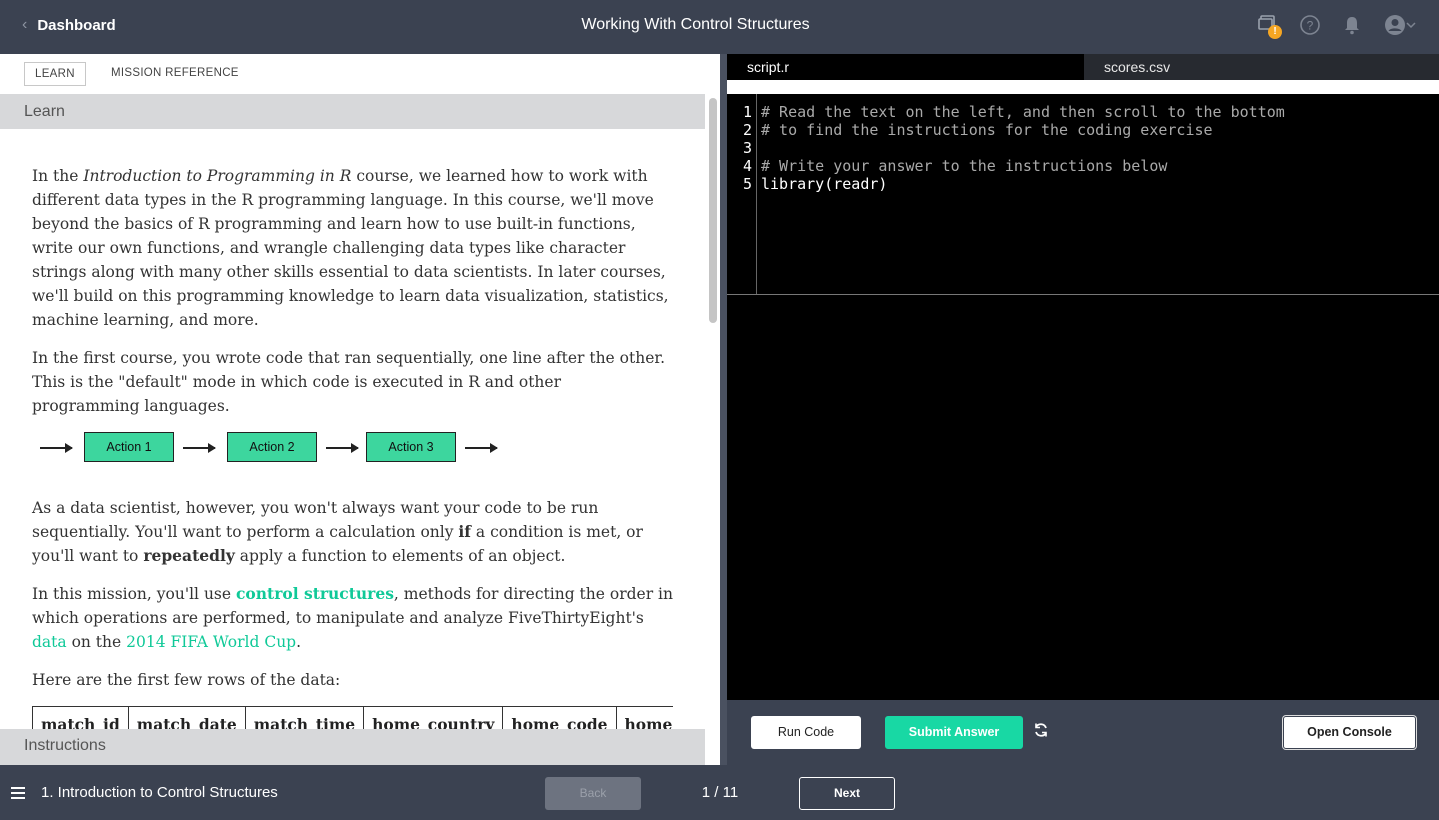 The image size is (1439, 820). Describe the element at coordinates (175, 74) in the screenshot. I see `tab-mission-reference: MISSION REFERENCE` at that location.